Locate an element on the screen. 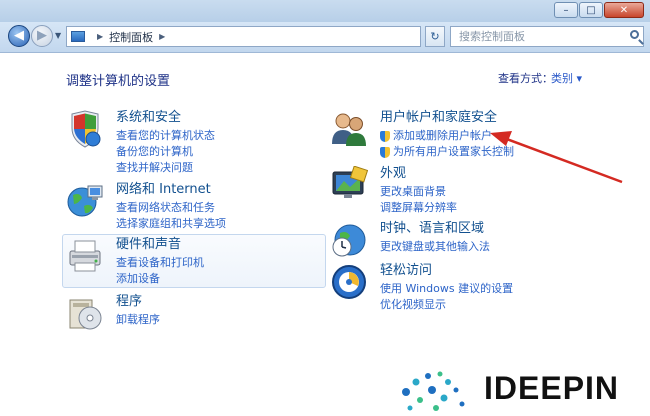 This screenshot has width=650, height=416. annotation-arrow is located at coordinates (556, 157).